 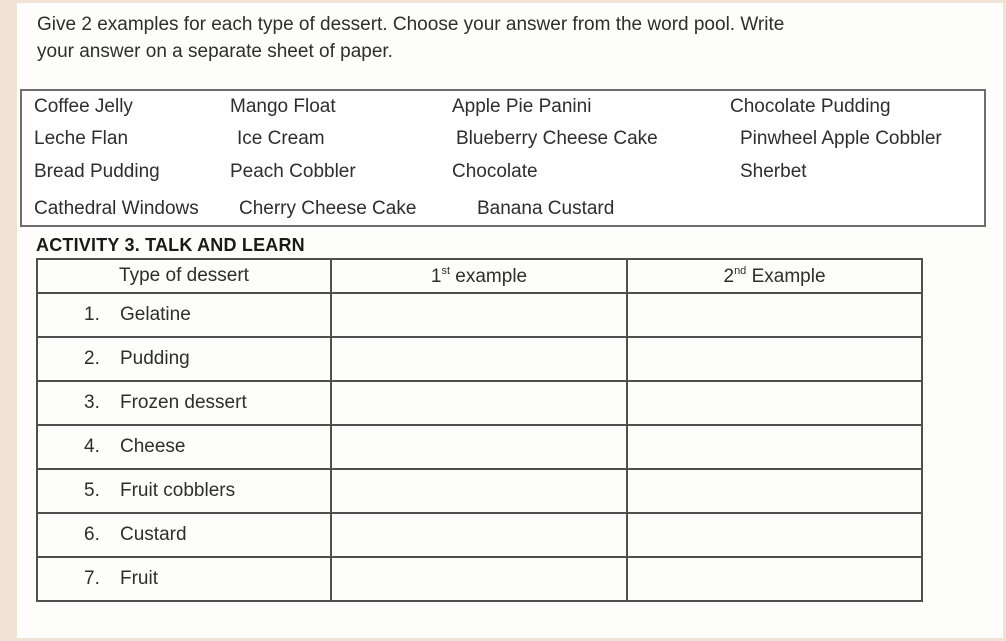 I want to click on table-header-row: Type of dessert 1st example 2nd Example, so click(x=479, y=276).